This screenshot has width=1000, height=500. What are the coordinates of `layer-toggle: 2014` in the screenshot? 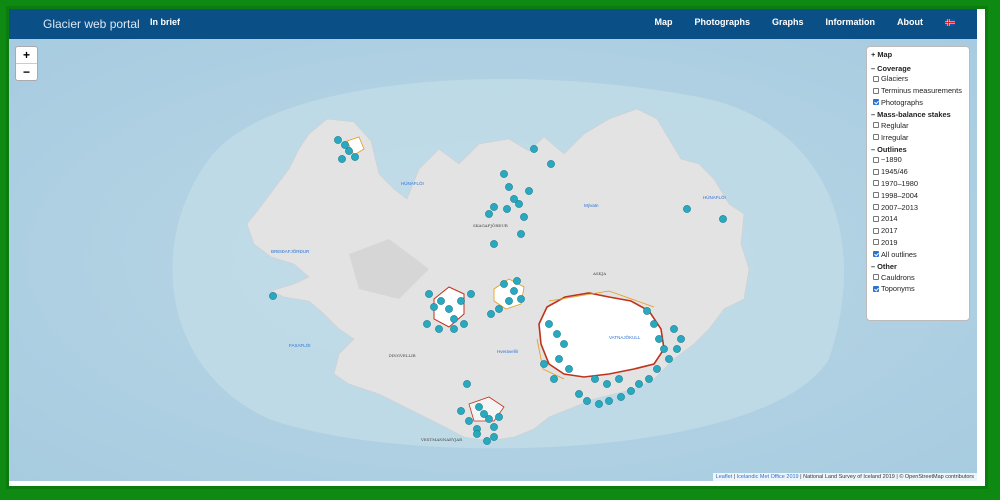 It's located at (918, 219).